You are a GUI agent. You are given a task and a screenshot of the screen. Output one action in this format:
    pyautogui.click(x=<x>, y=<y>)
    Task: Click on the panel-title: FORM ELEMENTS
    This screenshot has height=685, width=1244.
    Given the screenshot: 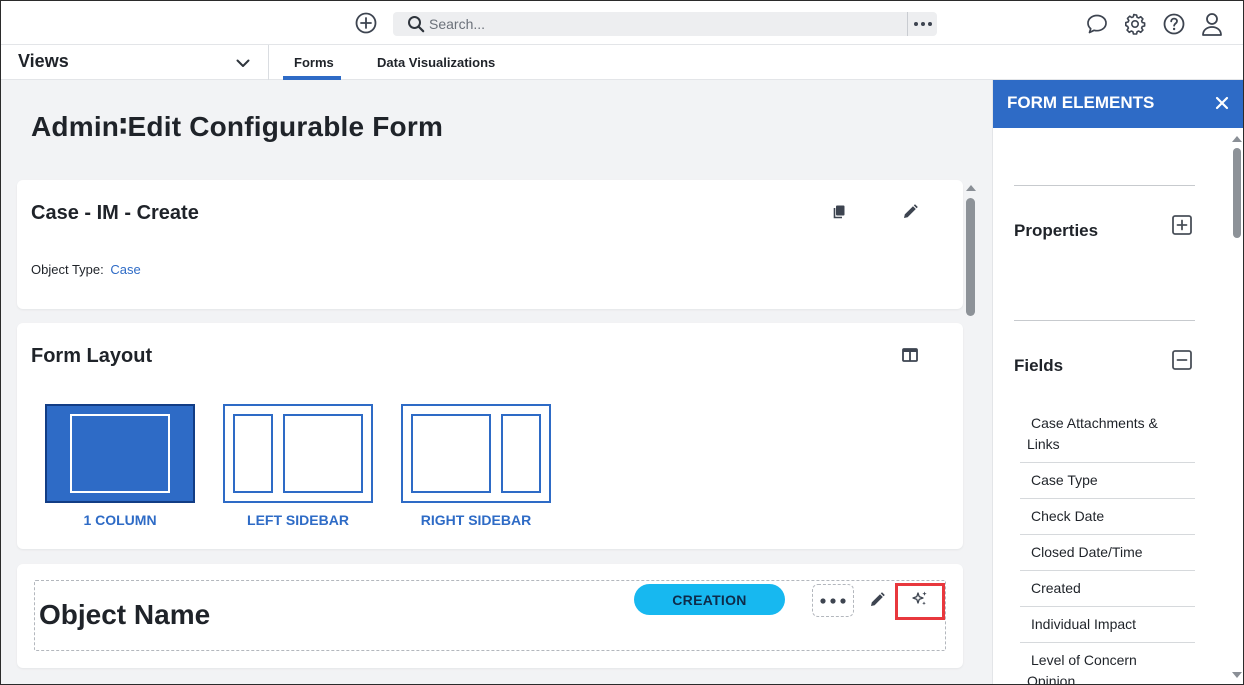 What is the action you would take?
    pyautogui.click(x=1081, y=102)
    